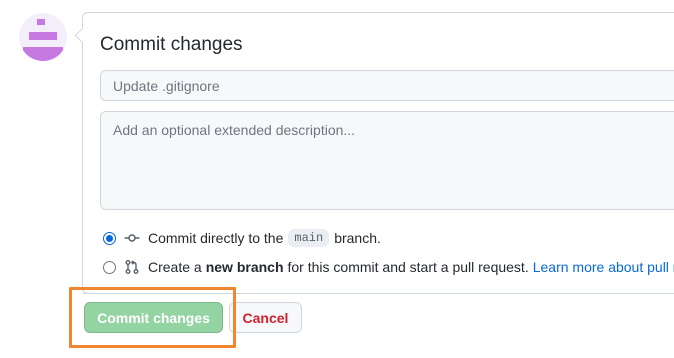 Image resolution: width=674 pixels, height=358 pixels. Describe the element at coordinates (171, 44) in the screenshot. I see `commit-title: Commit changes` at that location.